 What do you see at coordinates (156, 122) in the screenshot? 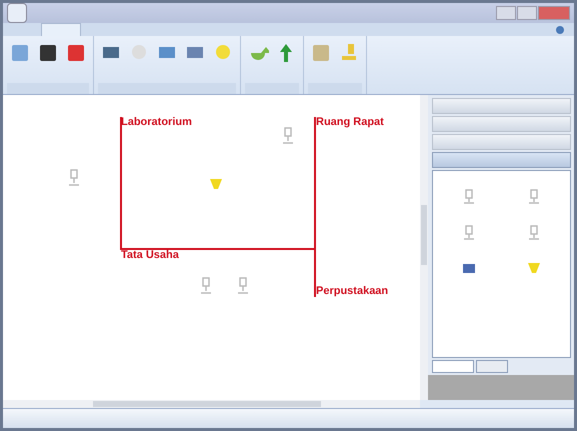
I see `room-label: Laboratorium` at bounding box center [156, 122].